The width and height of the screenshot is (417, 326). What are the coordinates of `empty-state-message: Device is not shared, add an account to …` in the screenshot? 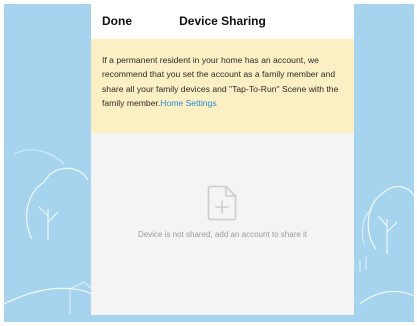 It's located at (222, 234).